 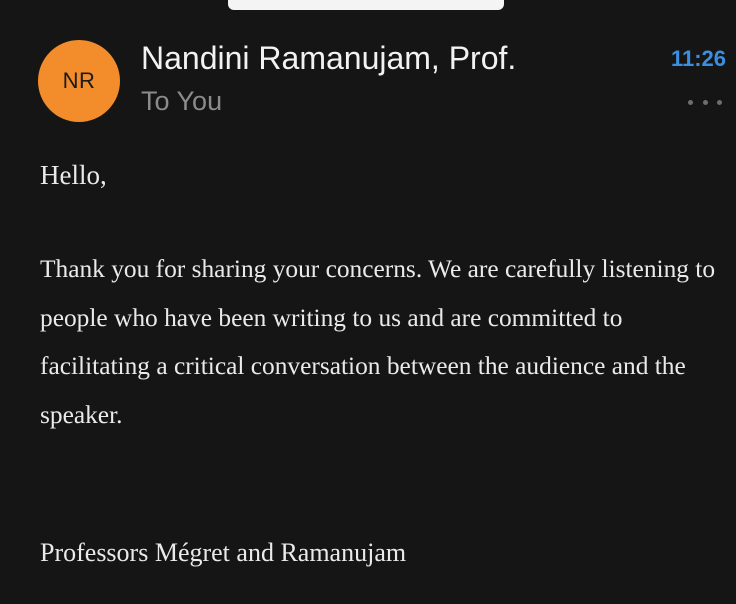 I want to click on sender-avatar: NR, so click(x=79, y=81).